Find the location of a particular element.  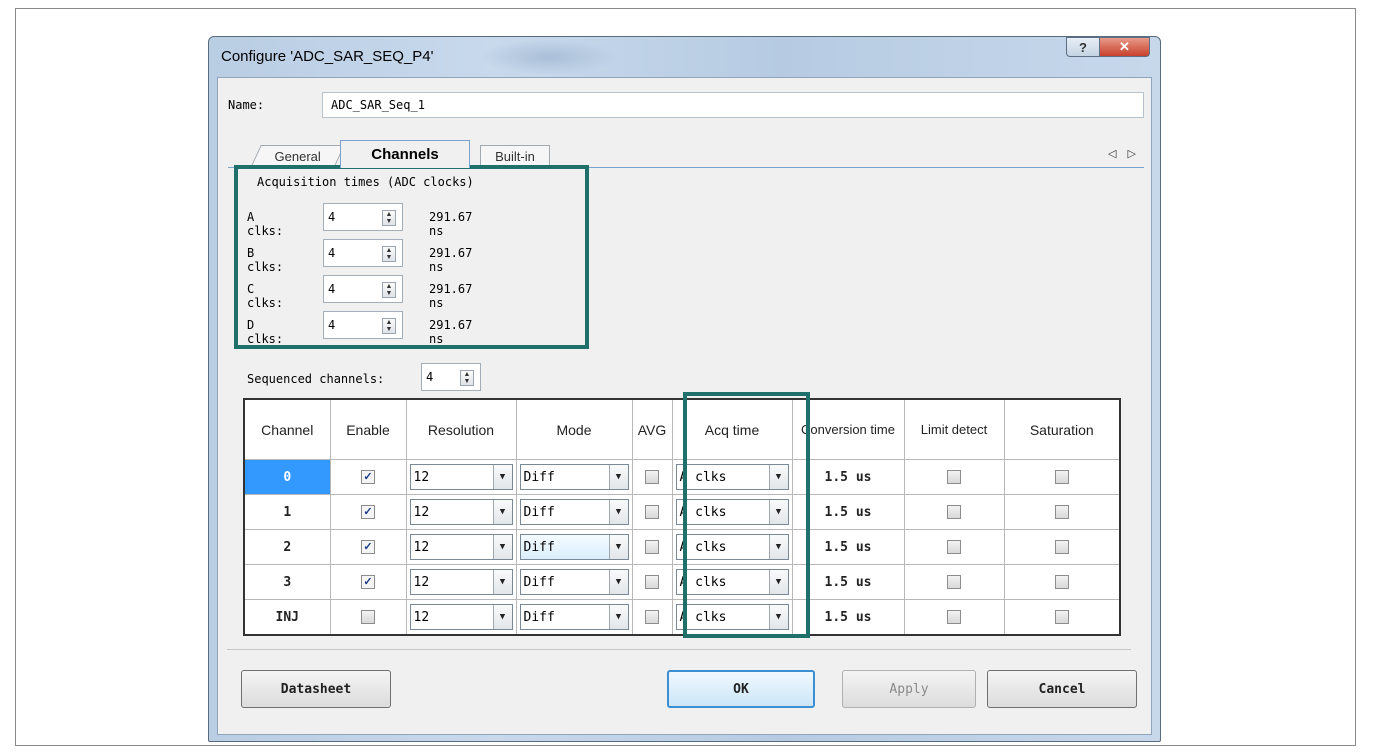

col-header-acq-time: Acq time is located at coordinates (732, 429).